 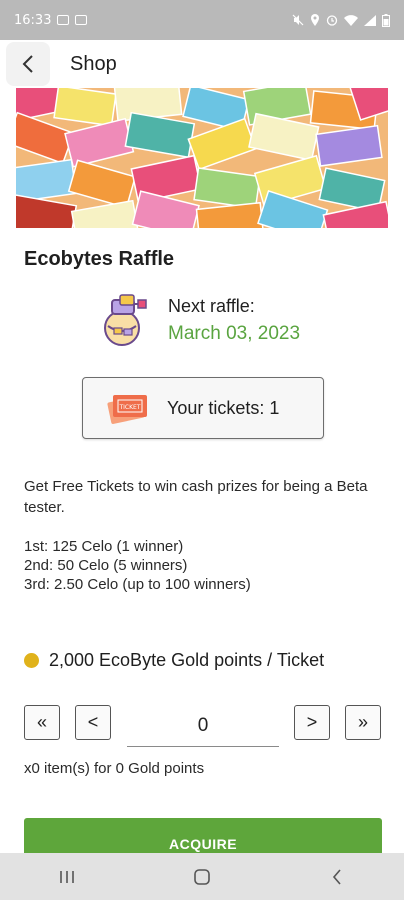 I want to click on system-nav-bar, so click(x=202, y=876).